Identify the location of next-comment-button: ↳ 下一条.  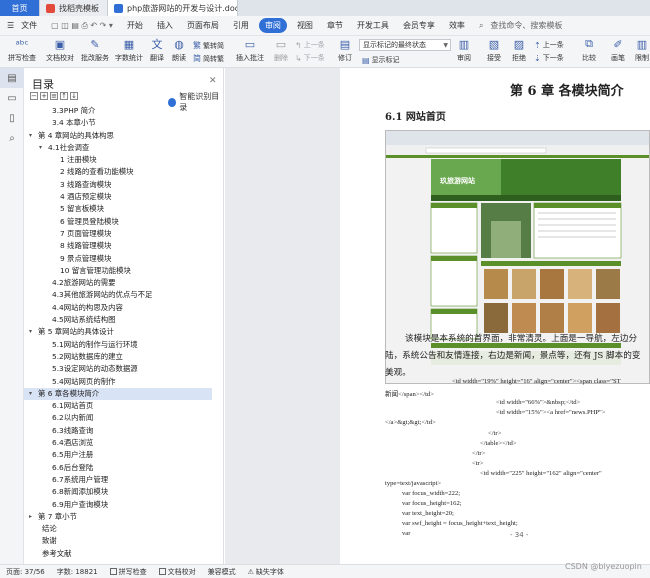
(310, 58).